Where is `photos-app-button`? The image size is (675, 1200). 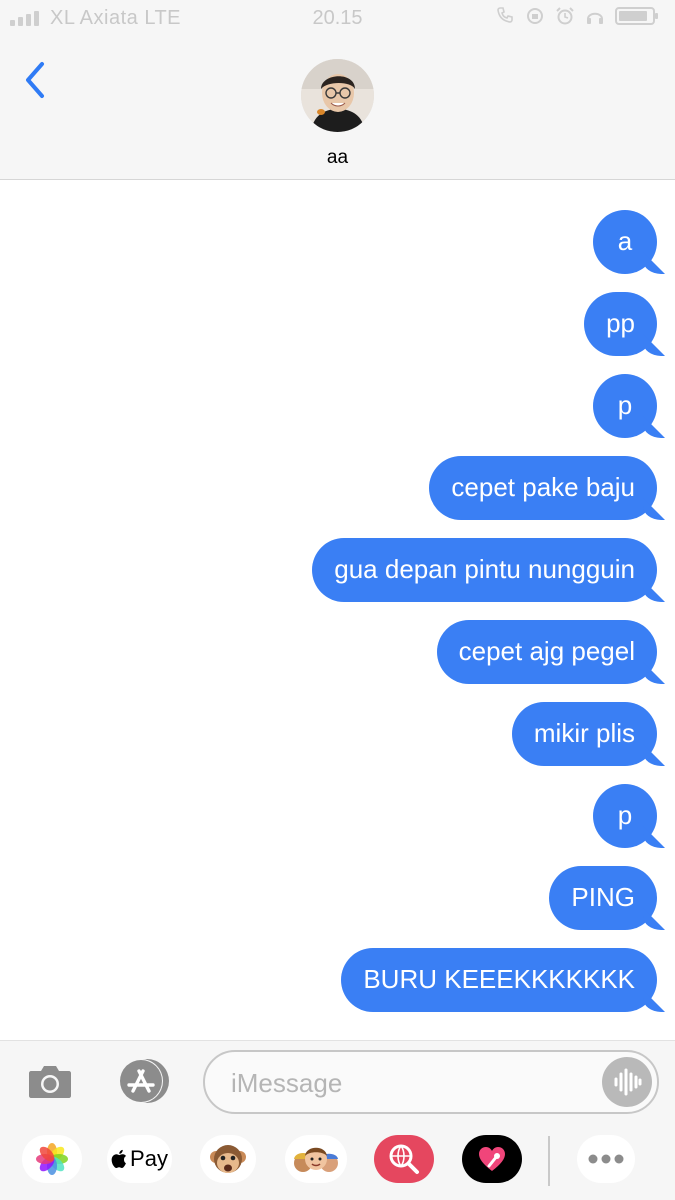
photos-app-button is located at coordinates (52, 1159).